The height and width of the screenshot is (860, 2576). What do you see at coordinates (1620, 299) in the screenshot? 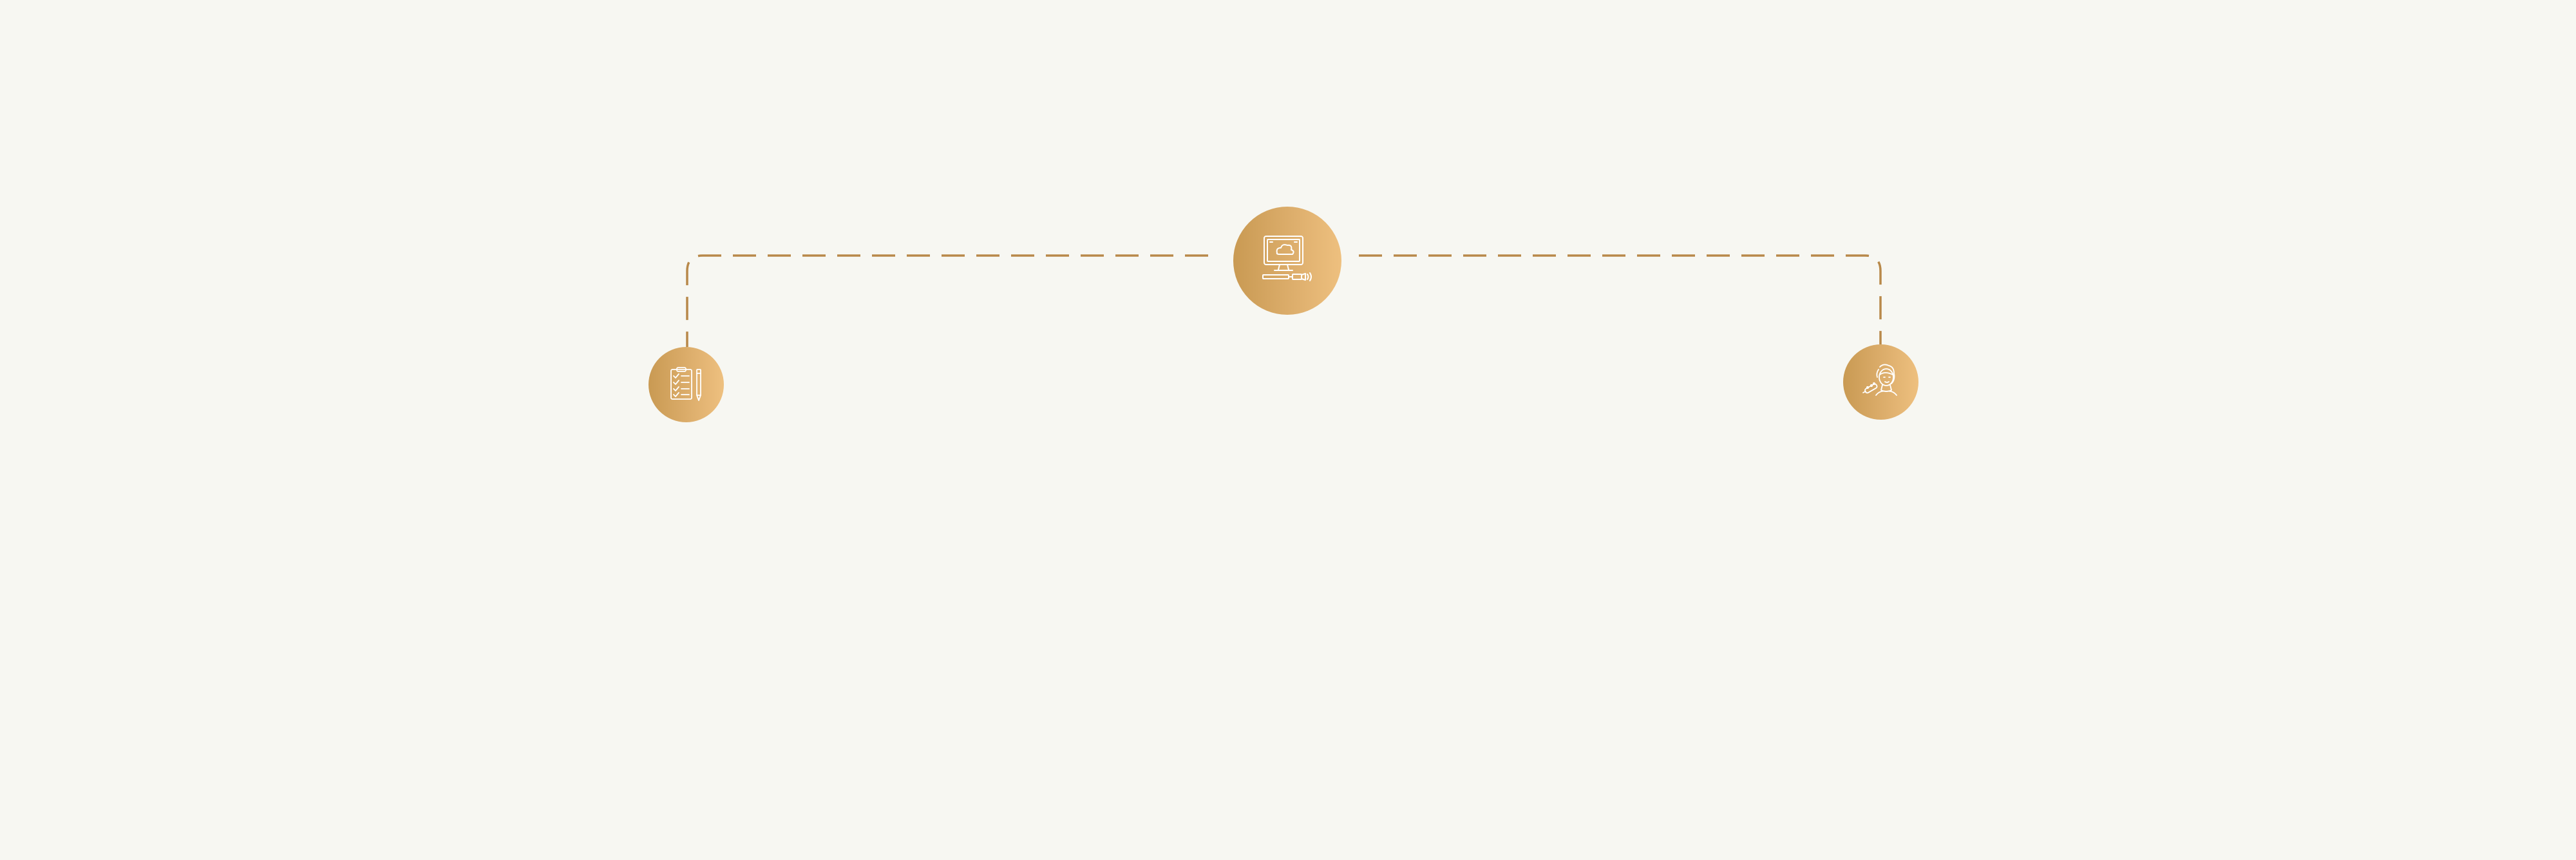
I see `connector-right-branch` at bounding box center [1620, 299].